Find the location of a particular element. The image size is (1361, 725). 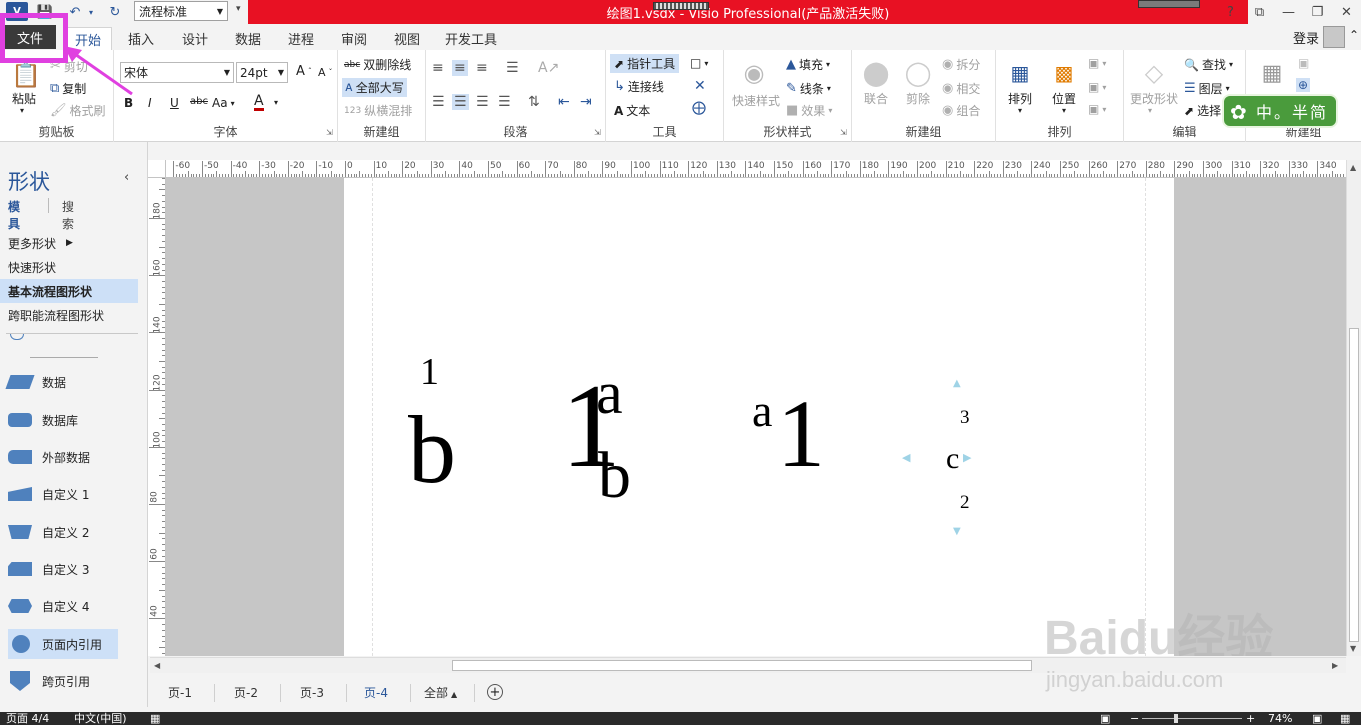

scroll-down-icon: ▼ is located at coordinates (1353, 648).